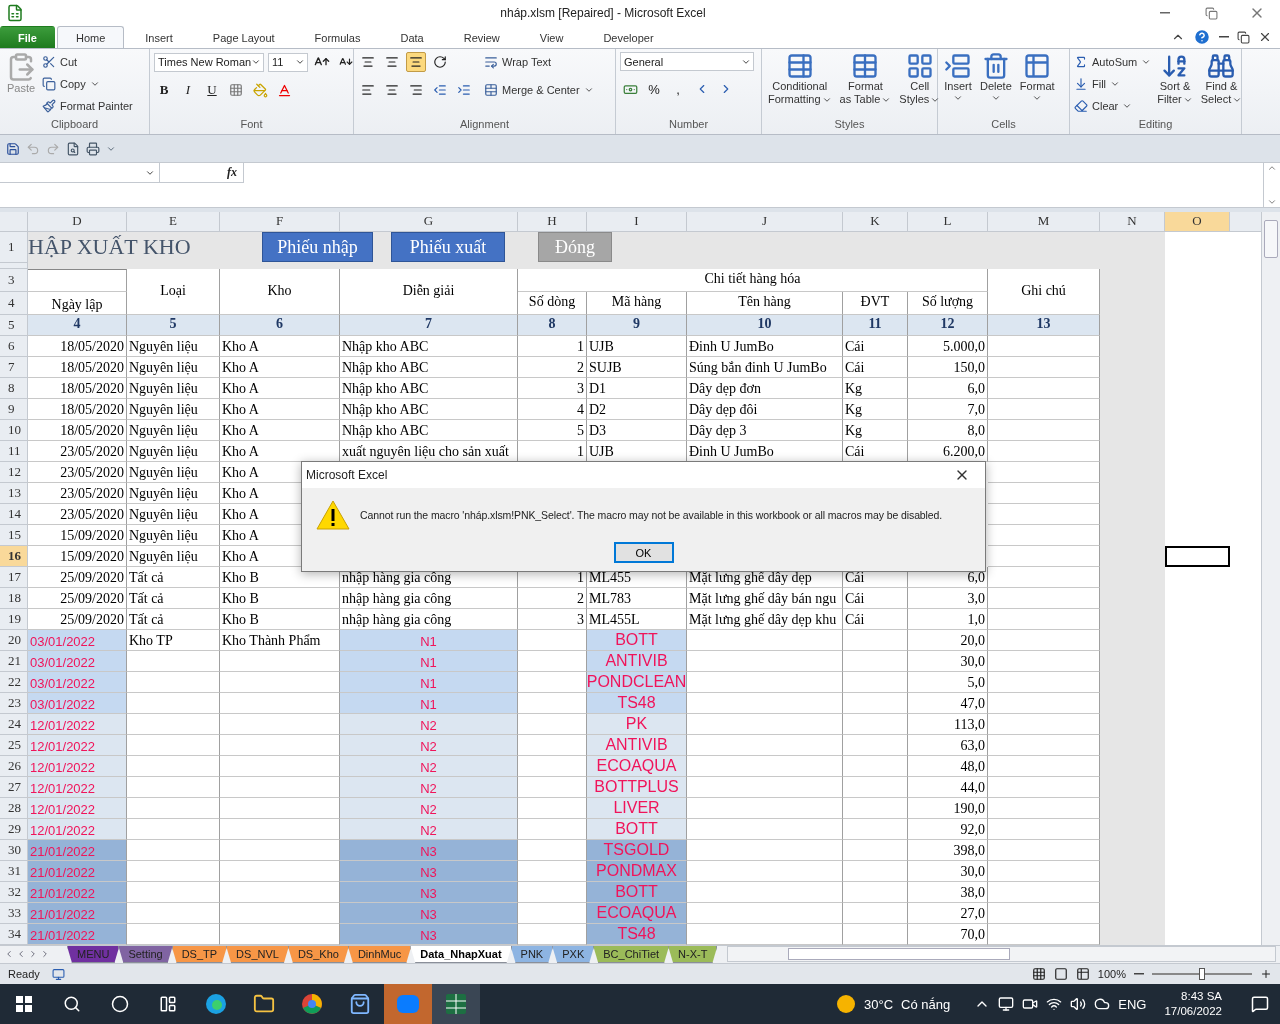  Describe the element at coordinates (481, 37) in the screenshot. I see `ribbon-tab: Review` at that location.